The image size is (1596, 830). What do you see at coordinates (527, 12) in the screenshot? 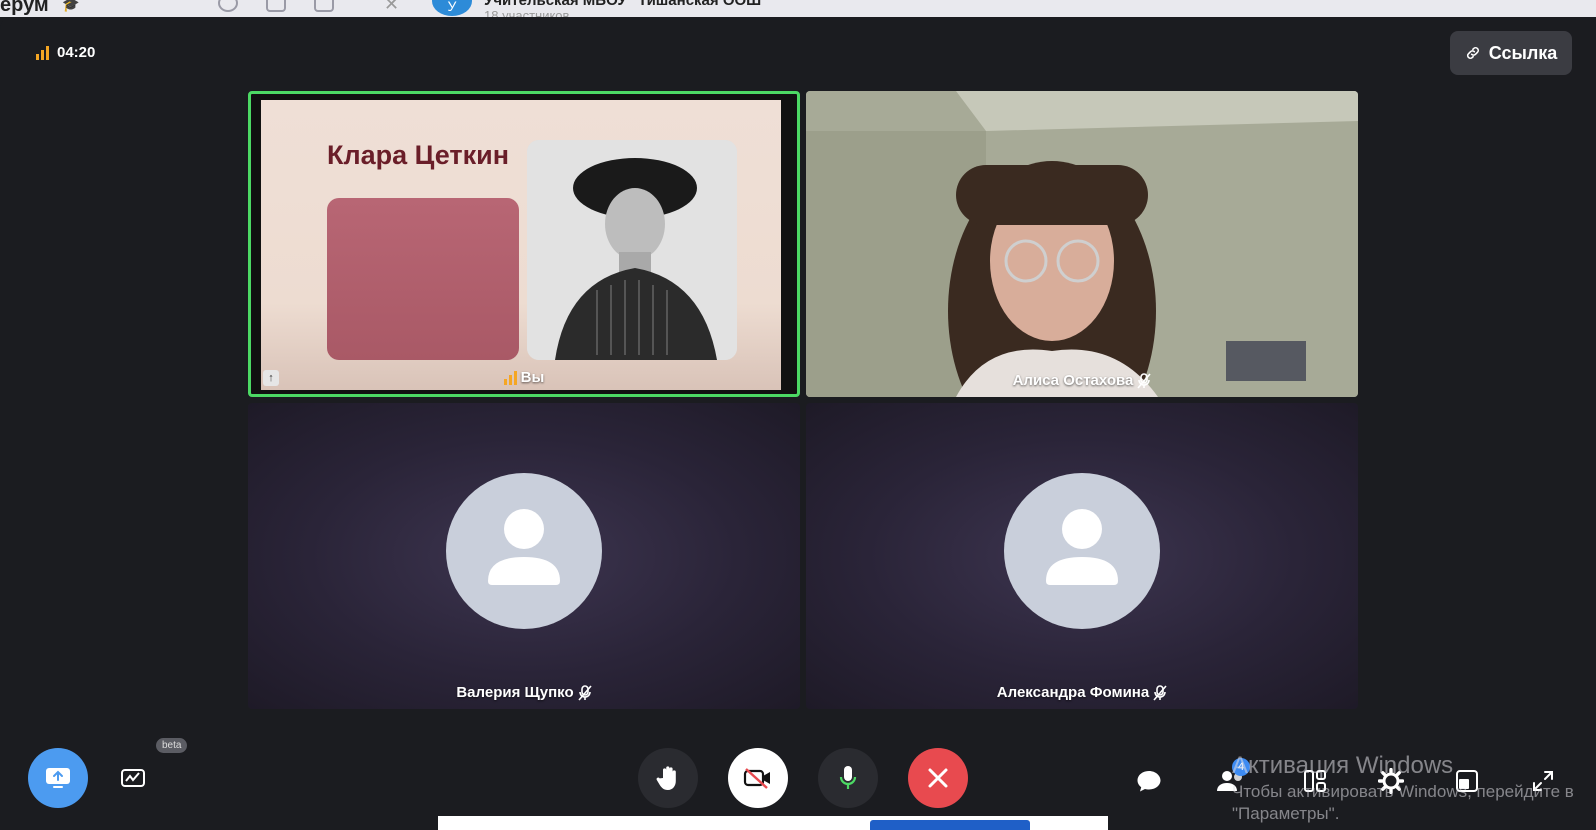
I see `chat-subtitle: 18 участников` at bounding box center [527, 12].